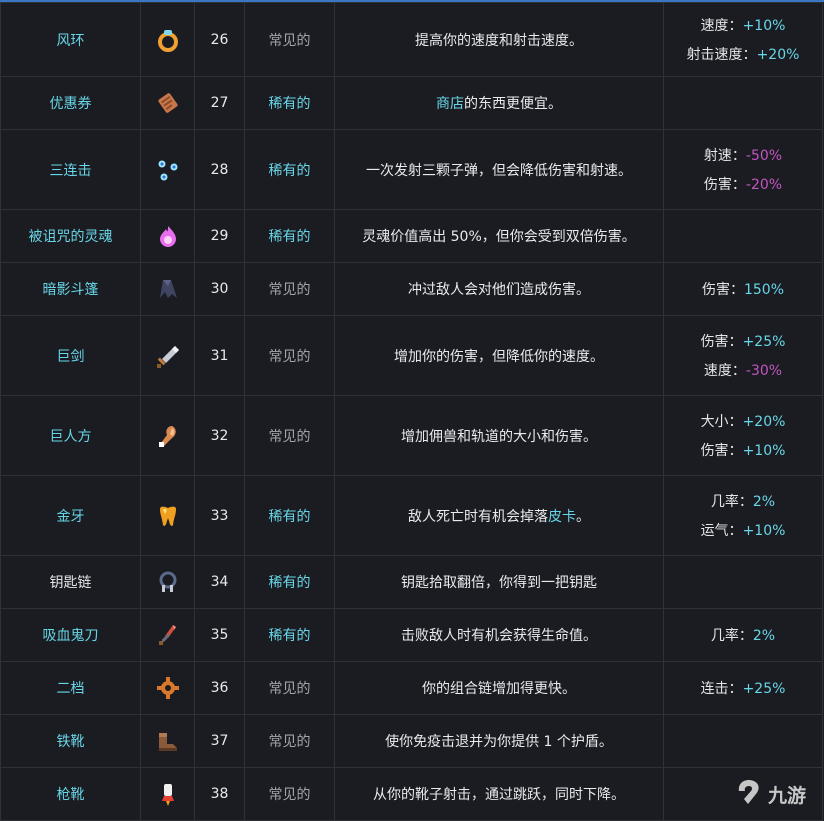  I want to click on stat-label: 连击：, so click(721, 689).